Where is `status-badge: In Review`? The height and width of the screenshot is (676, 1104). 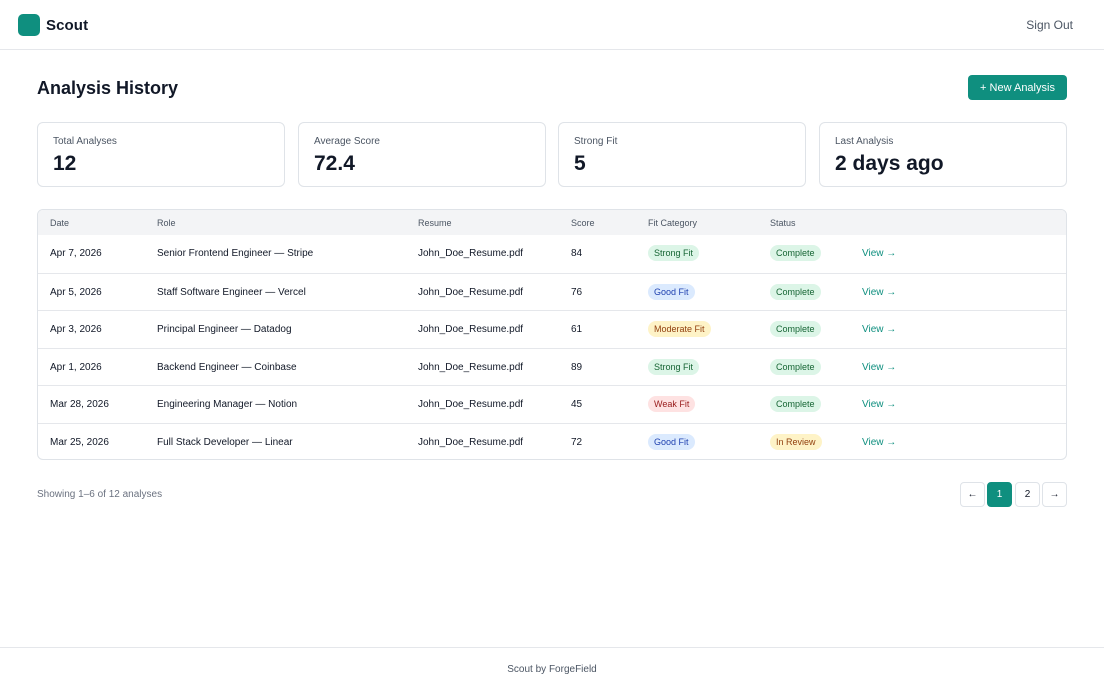 status-badge: In Review is located at coordinates (796, 441).